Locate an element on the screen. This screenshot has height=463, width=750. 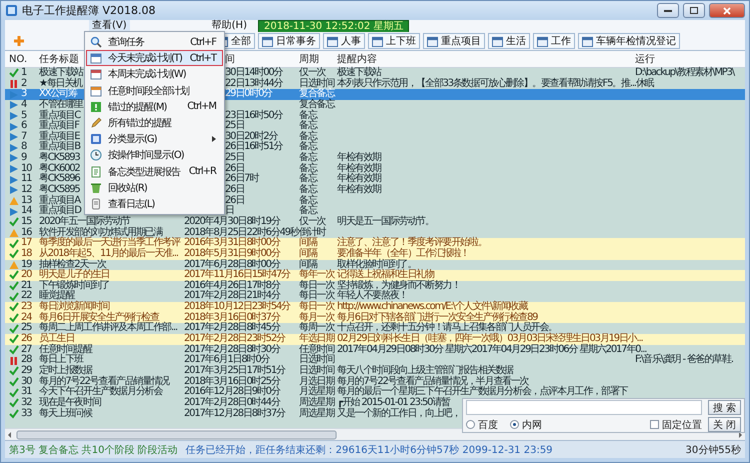
category-tab: 工作 is located at coordinates (554, 41).